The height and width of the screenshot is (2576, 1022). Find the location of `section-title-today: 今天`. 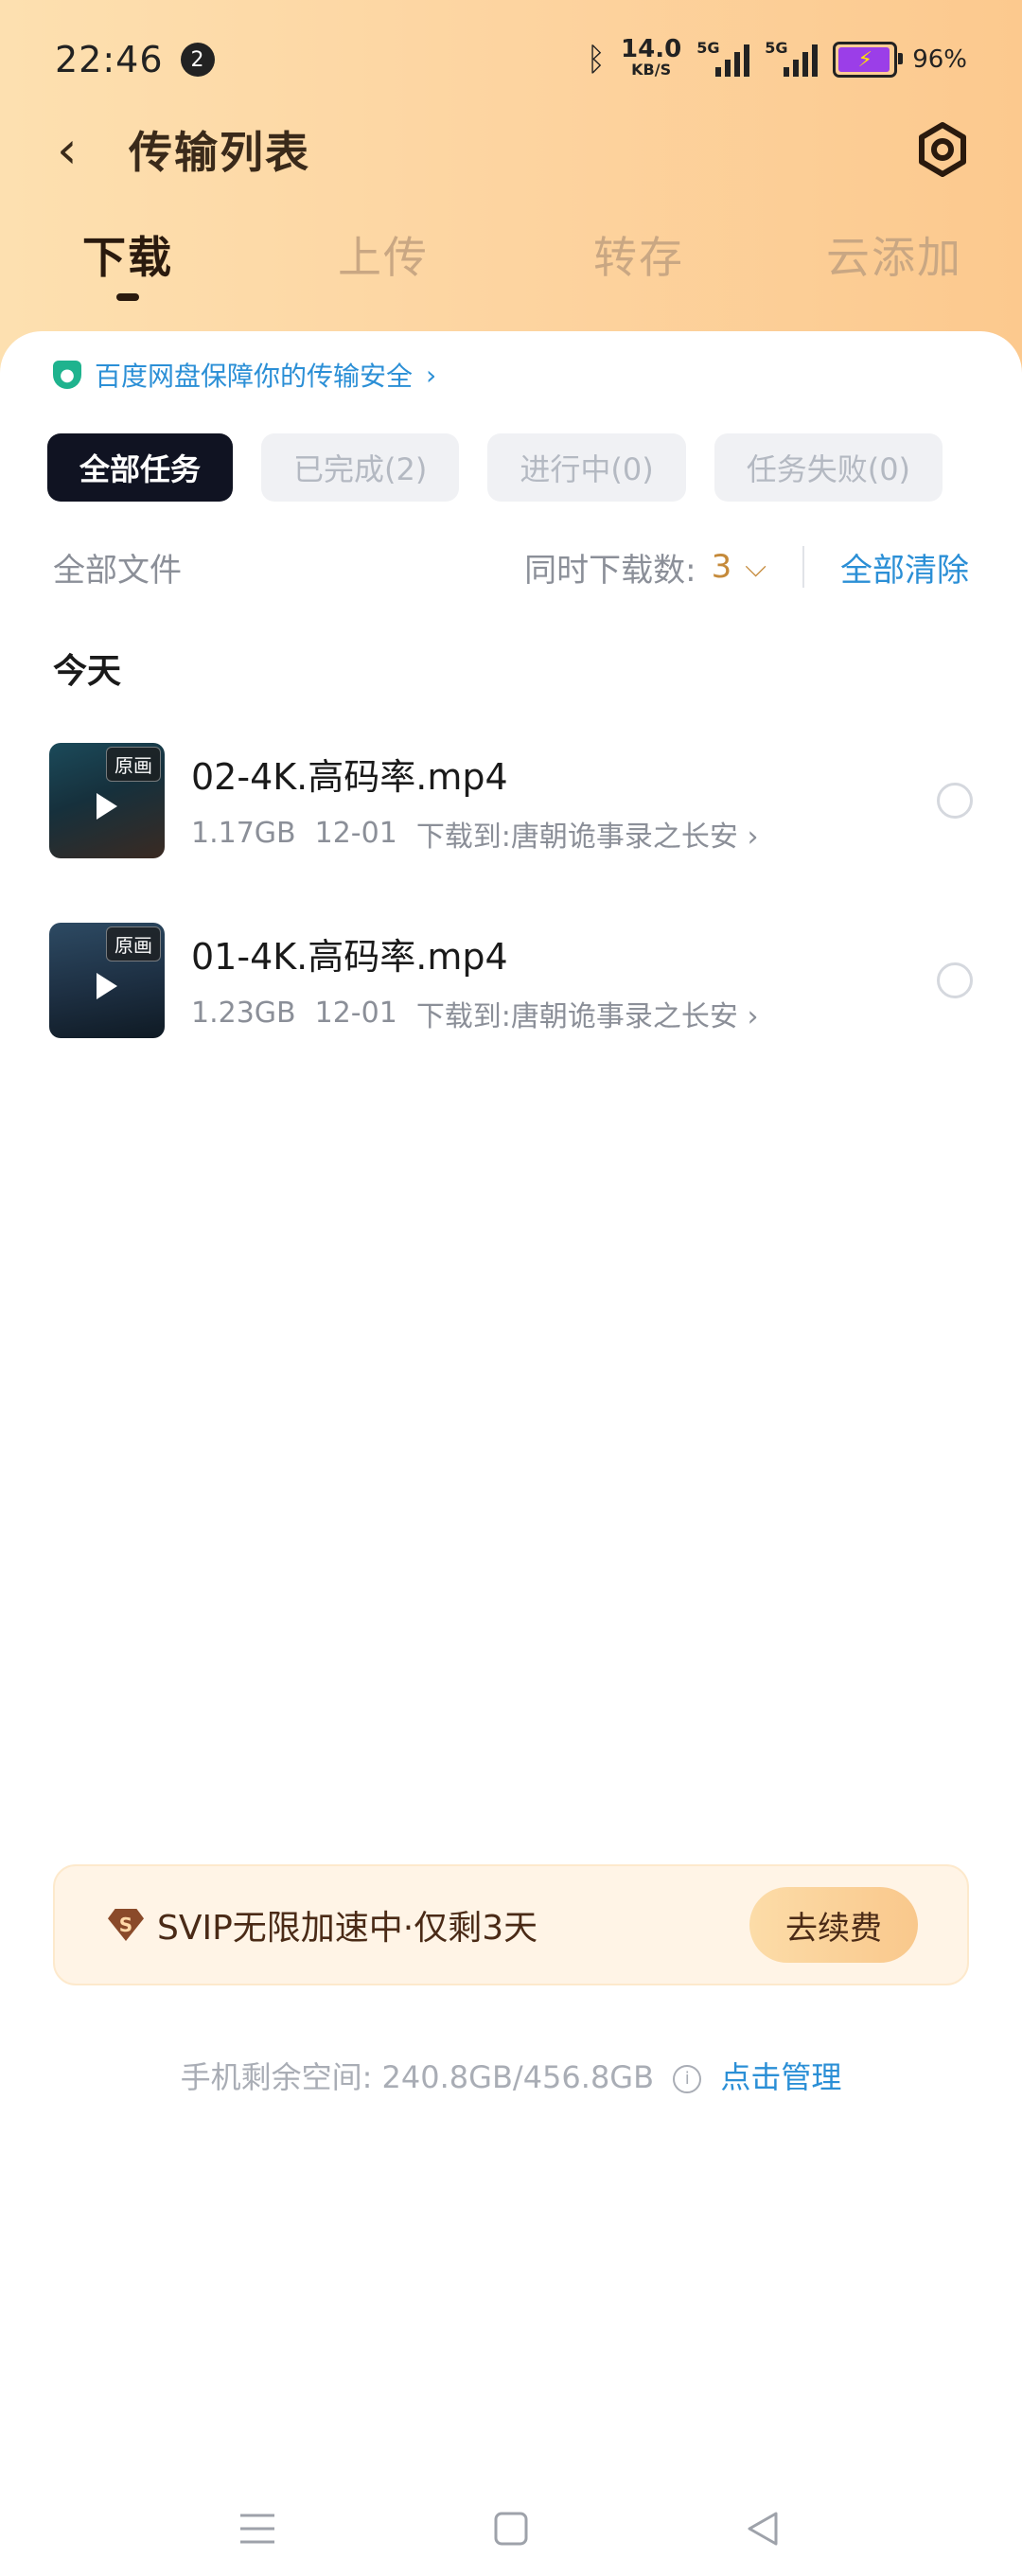

section-title-today: 今天 is located at coordinates (87, 671).